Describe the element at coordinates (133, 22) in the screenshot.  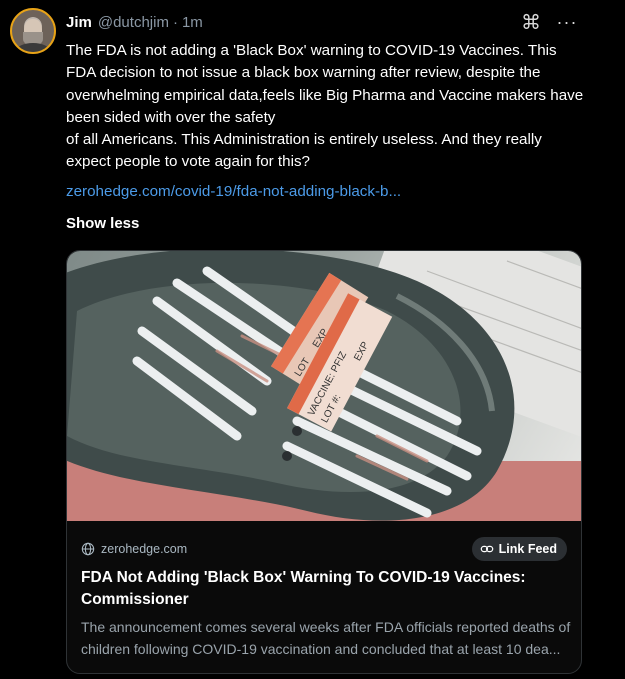
I see `author-handle: @dutchjim` at that location.